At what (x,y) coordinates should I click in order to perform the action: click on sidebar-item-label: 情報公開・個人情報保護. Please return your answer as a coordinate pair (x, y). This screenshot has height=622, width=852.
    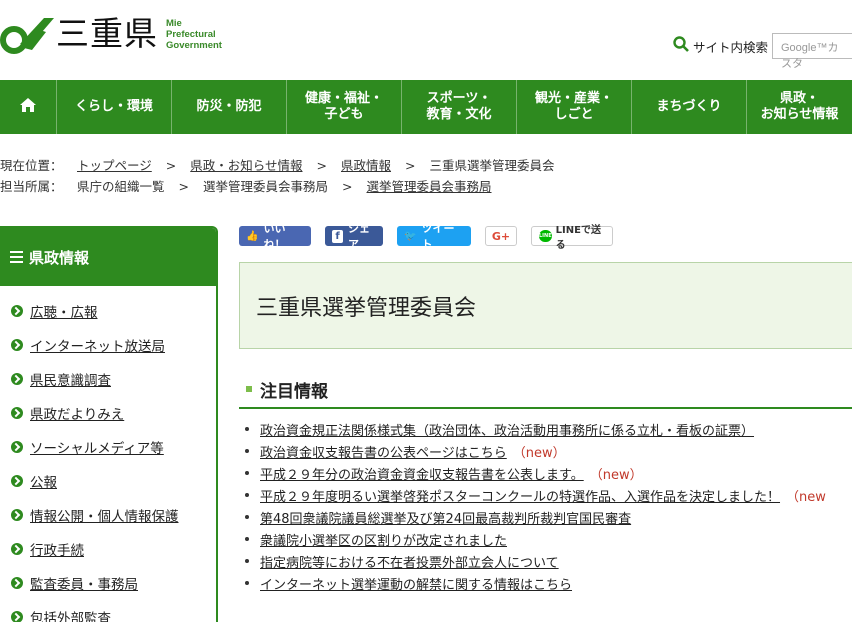
    Looking at the image, I should click on (104, 517).